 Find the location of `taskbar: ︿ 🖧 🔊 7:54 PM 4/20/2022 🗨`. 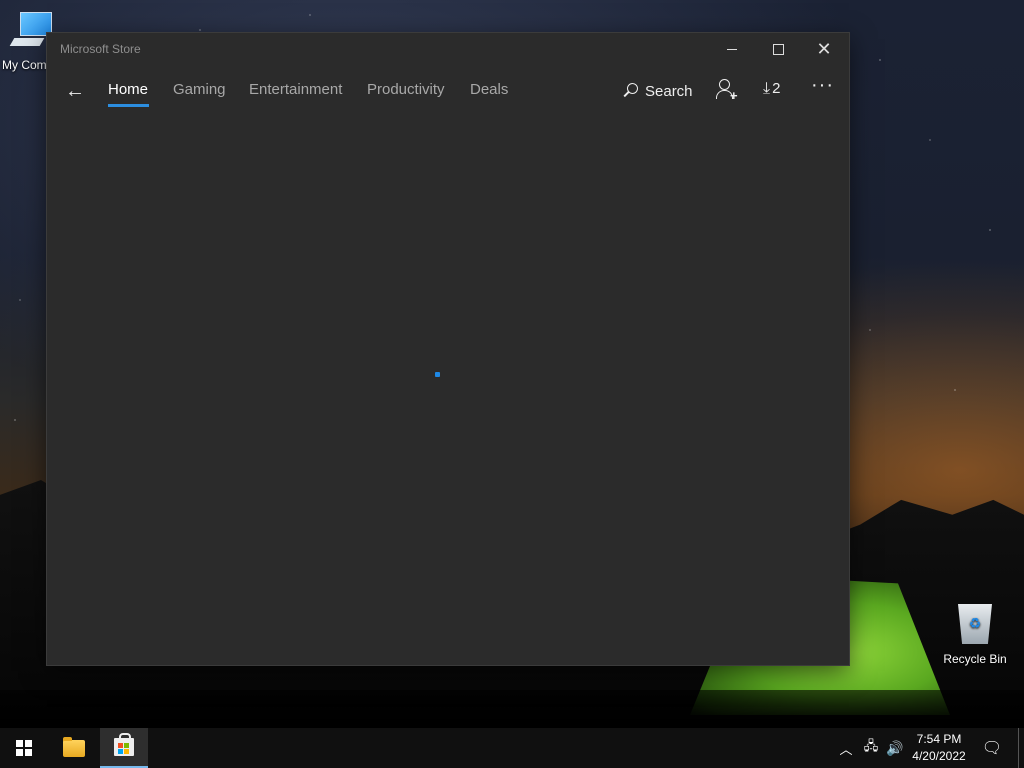

taskbar: ︿ 🖧 🔊 7:54 PM 4/20/2022 🗨 is located at coordinates (512, 748).